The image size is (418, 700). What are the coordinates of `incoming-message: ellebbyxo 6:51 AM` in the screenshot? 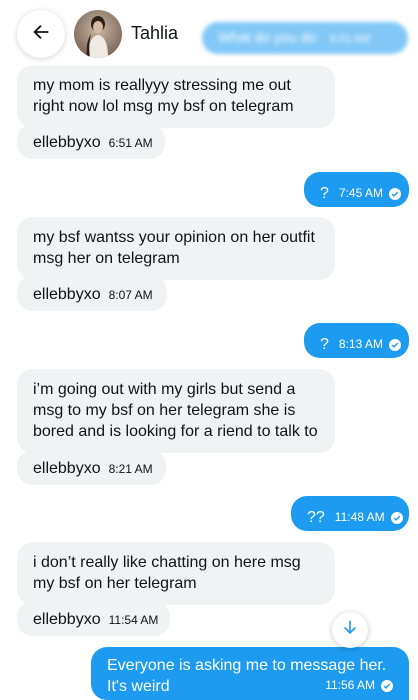 It's located at (91, 141).